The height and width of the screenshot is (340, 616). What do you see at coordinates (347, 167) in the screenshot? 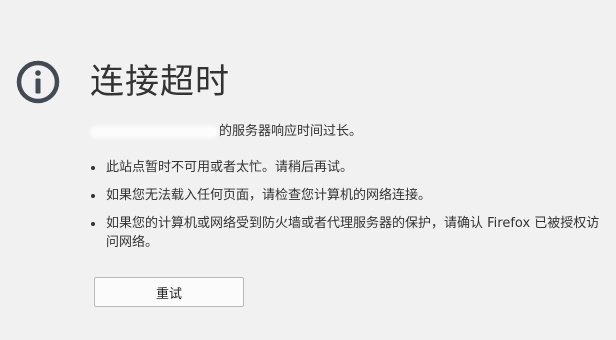
I see `list-item: 此站点暂时不可用或者太忙。请稍后再试。` at bounding box center [347, 167].